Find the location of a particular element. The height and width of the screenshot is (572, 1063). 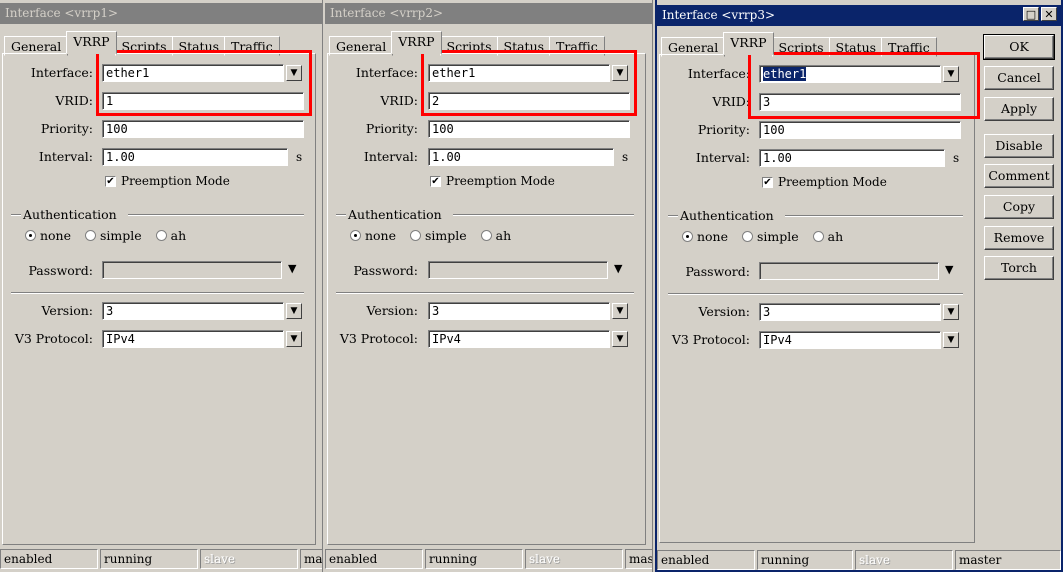

vrid-input: 2 is located at coordinates (529, 101).